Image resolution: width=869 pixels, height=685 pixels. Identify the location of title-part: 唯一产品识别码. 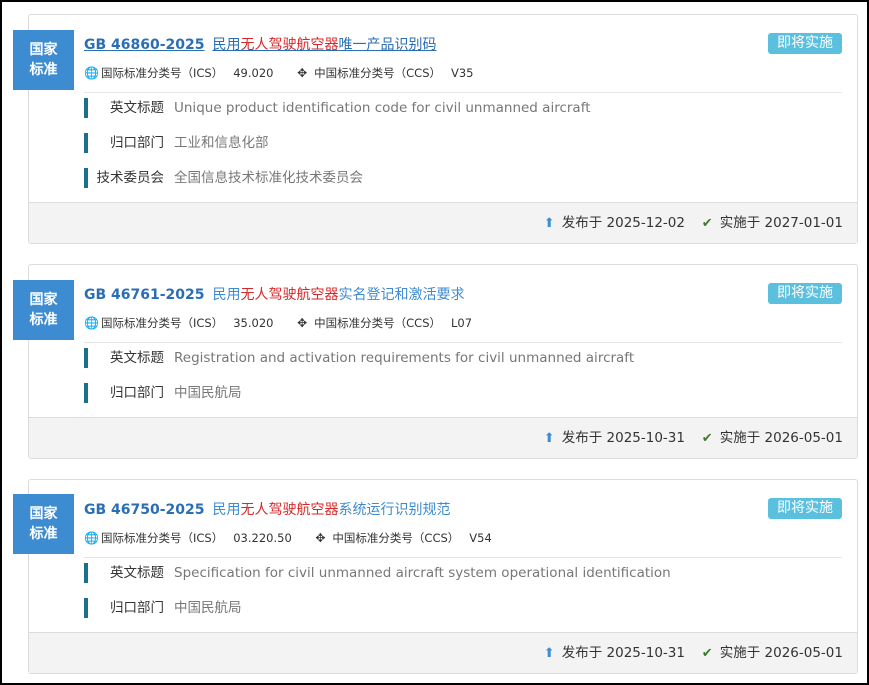
(387, 45).